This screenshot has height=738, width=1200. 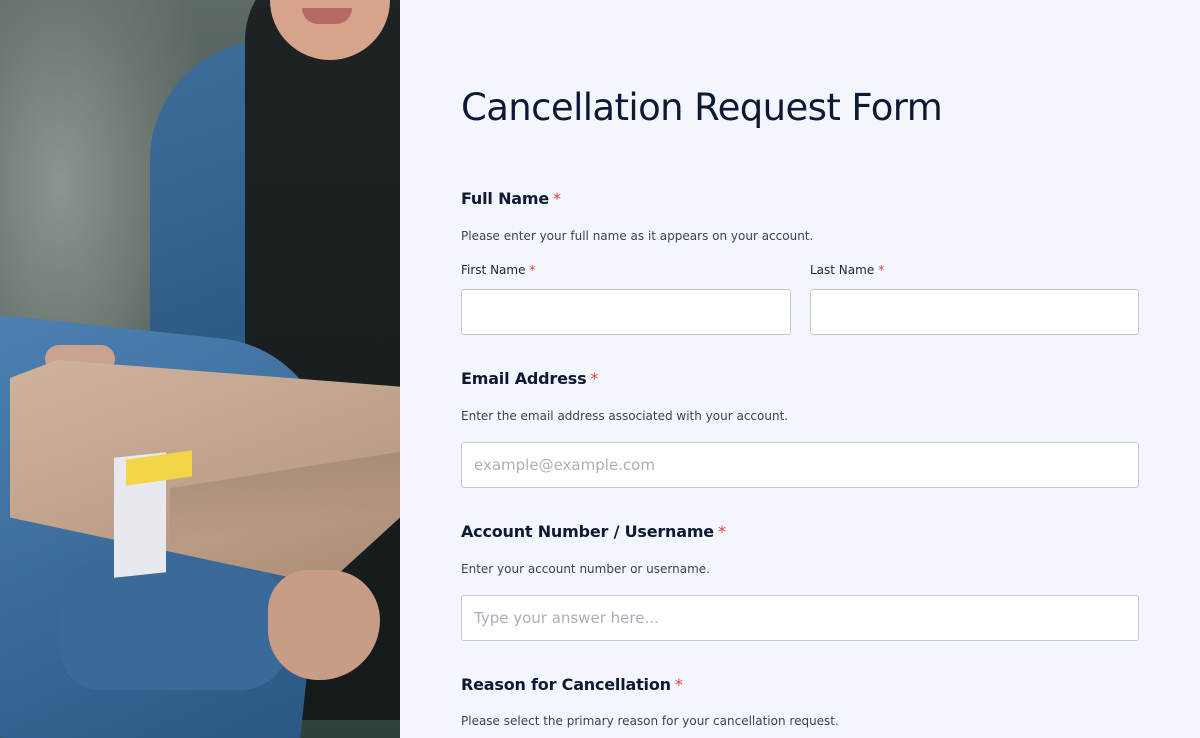 I want to click on full-name-label: Full Name *, so click(x=511, y=198).